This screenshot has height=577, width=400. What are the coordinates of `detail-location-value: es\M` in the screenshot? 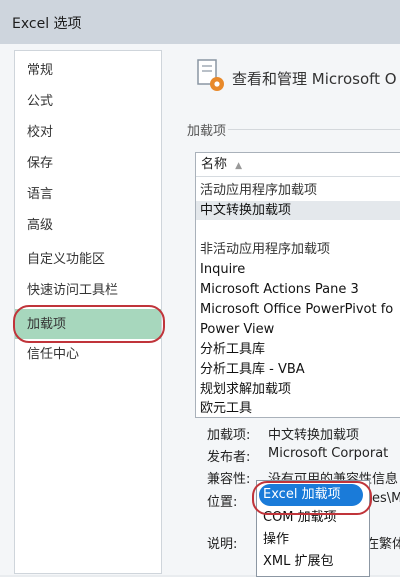 It's located at (386, 498).